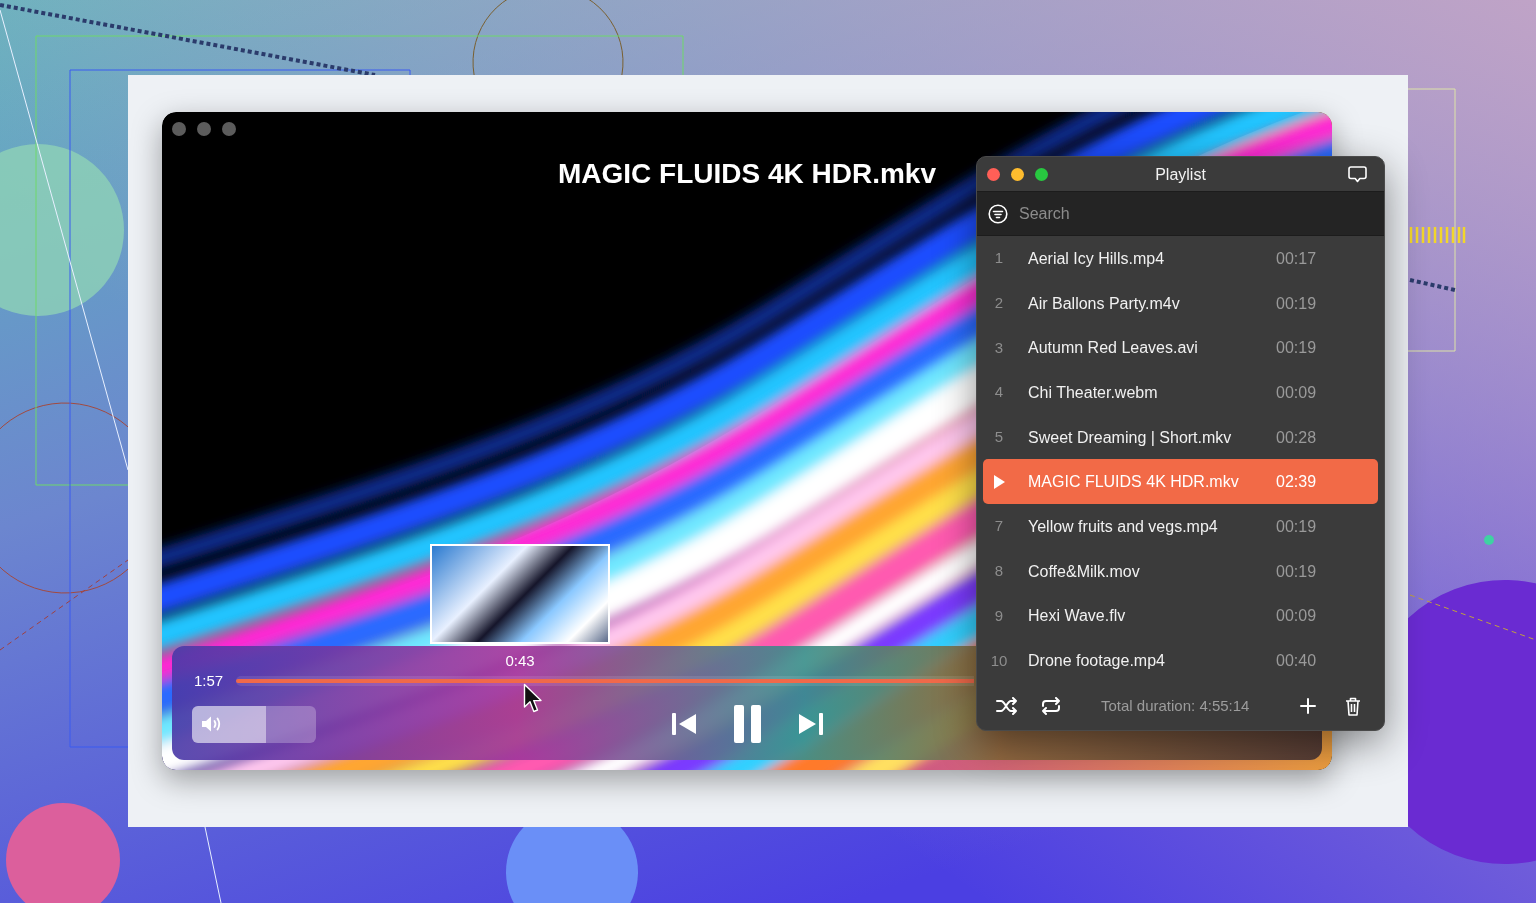 Image resolution: width=1536 pixels, height=903 pixels. Describe the element at coordinates (1096, 661) in the screenshot. I see `track-name: Drone footage.mp4` at that location.